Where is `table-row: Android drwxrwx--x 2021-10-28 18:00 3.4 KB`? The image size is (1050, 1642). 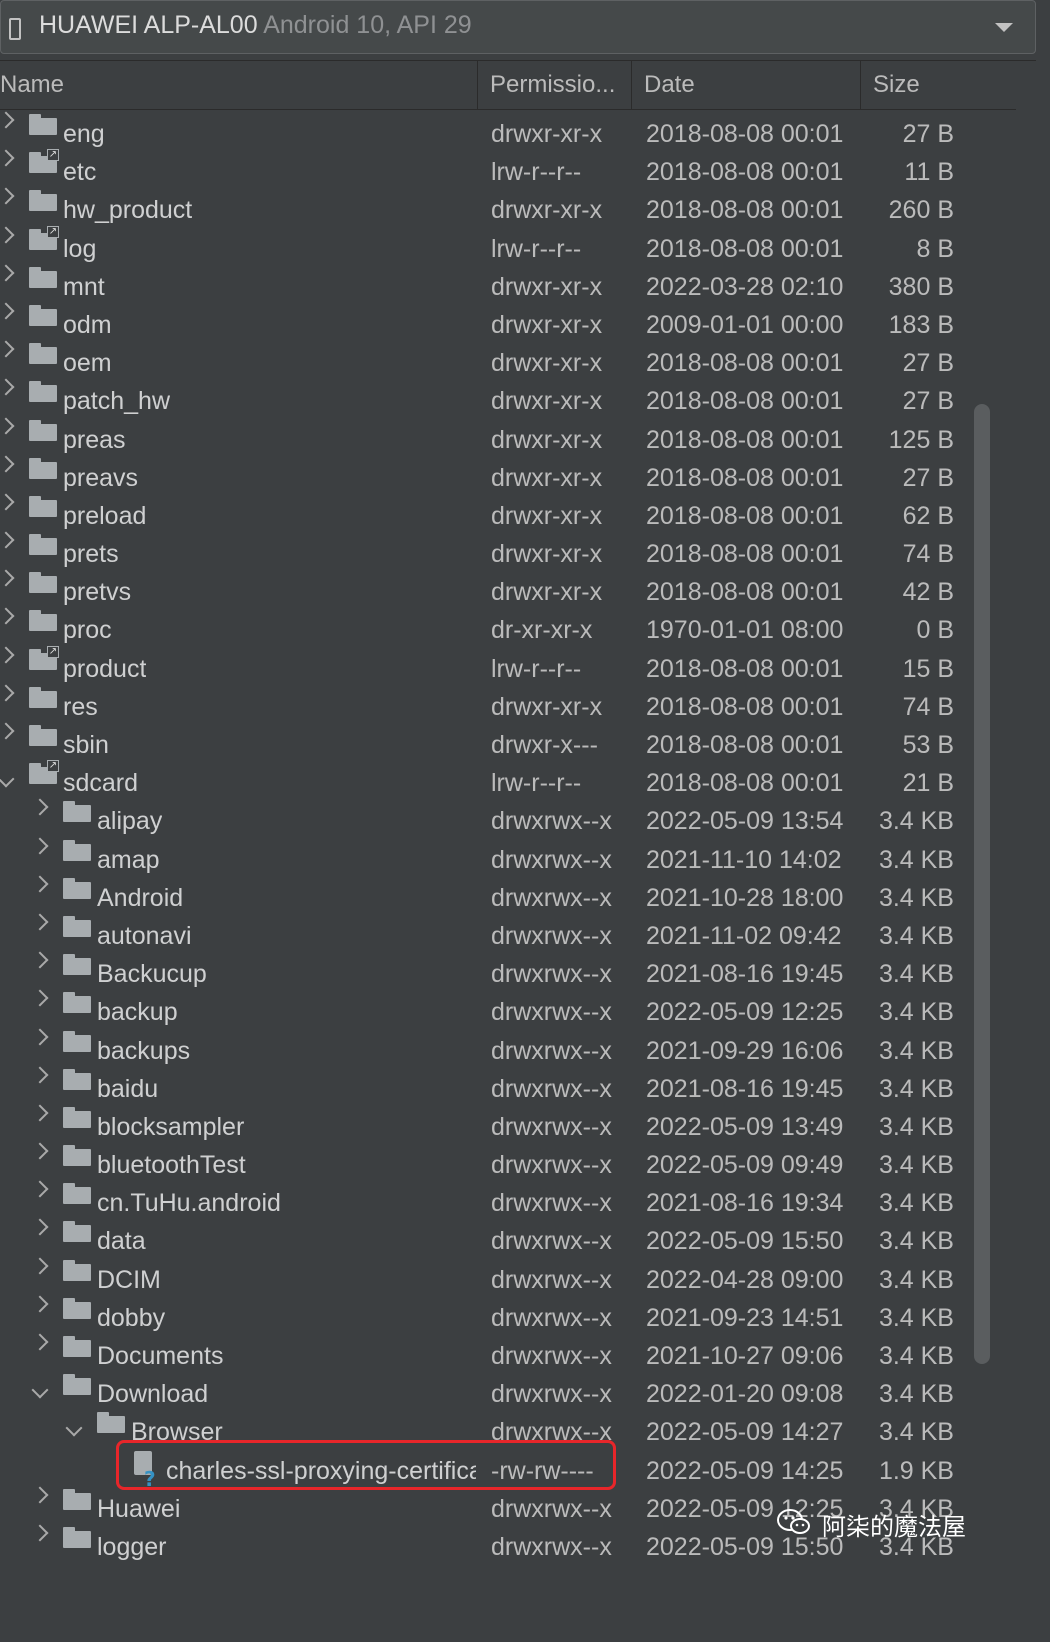
table-row: Android drwxrwx--x 2021-10-28 18:00 3.4 KB is located at coordinates (508, 895).